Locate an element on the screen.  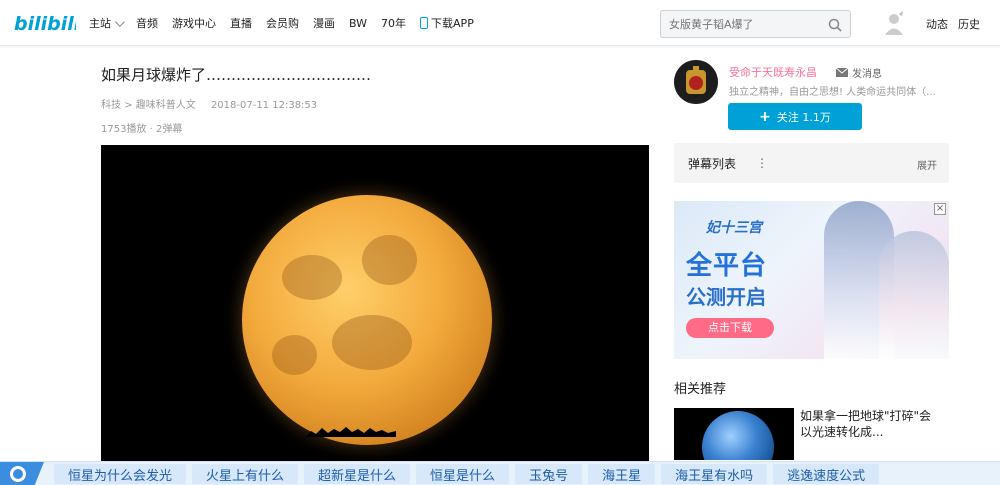
keyword-chip: 海王星 is located at coordinates (622, 474).